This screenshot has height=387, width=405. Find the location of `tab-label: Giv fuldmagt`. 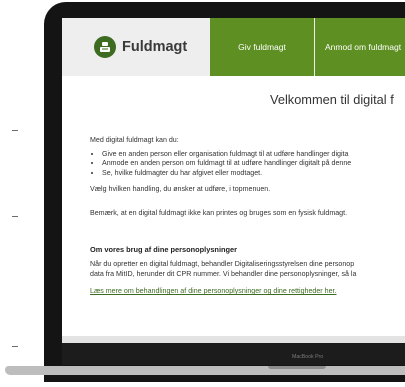

tab-label: Giv fuldmagt is located at coordinates (262, 47).